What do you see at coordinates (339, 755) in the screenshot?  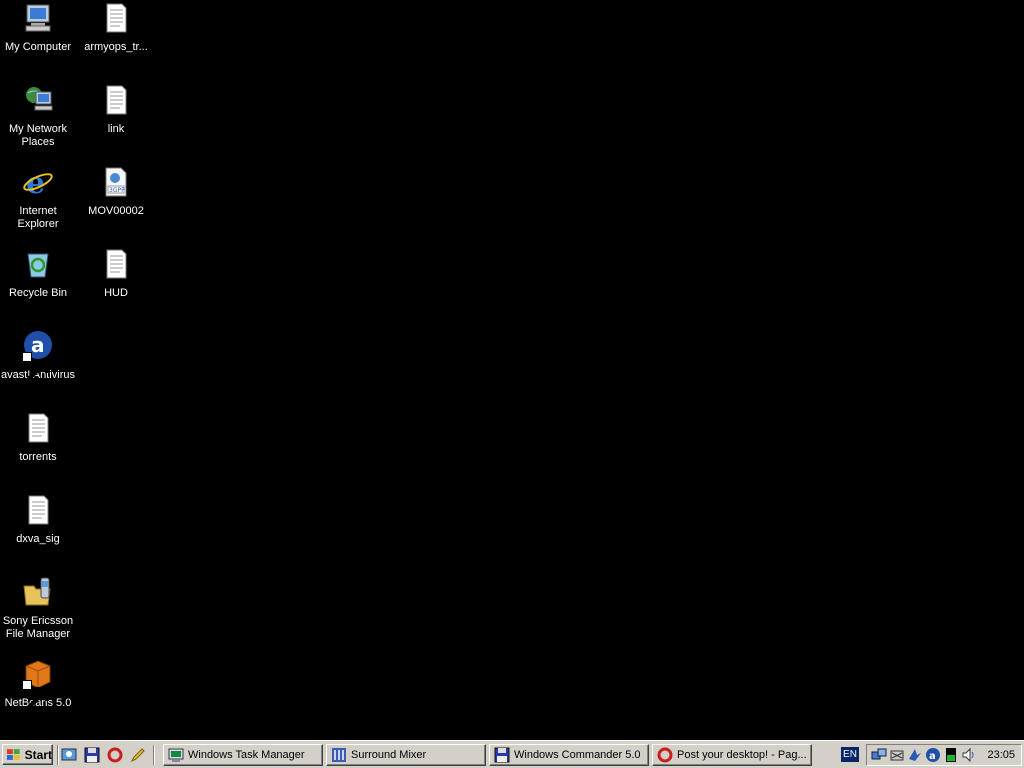 I see `mixer-icon` at bounding box center [339, 755].